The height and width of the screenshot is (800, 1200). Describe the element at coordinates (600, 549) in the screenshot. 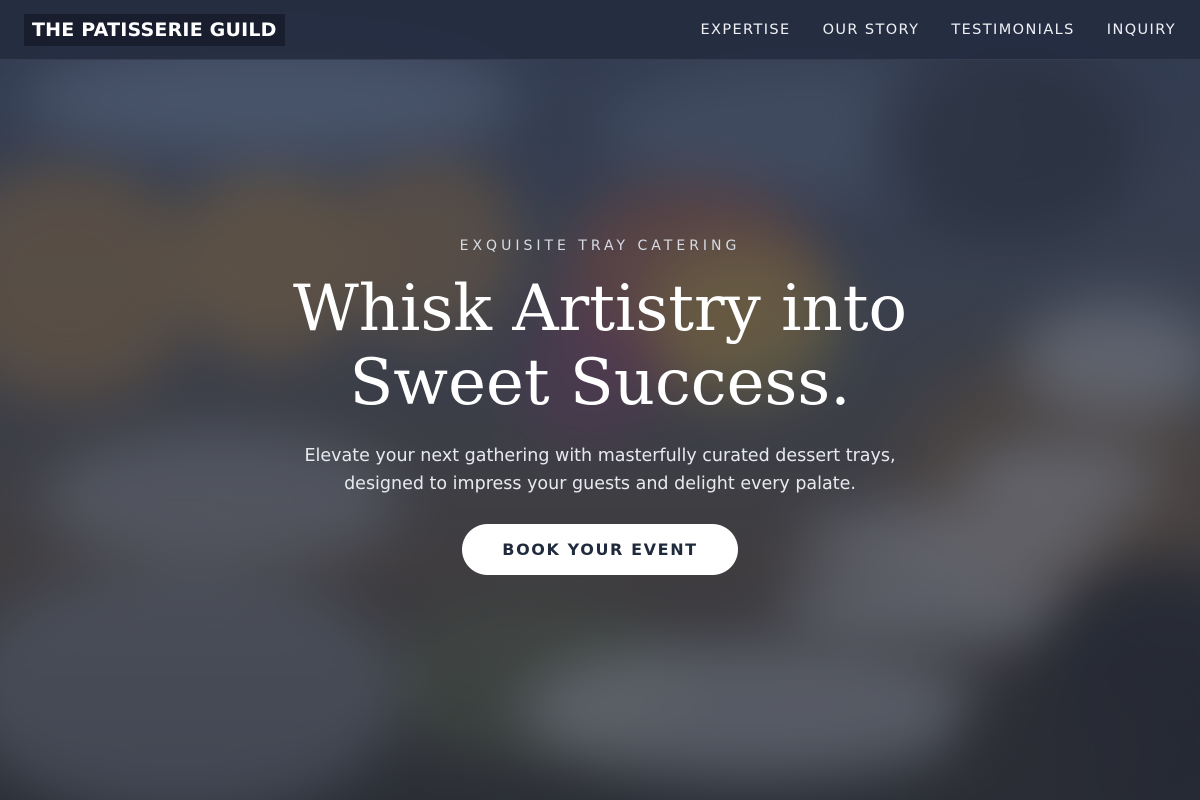

I see `book-event-button: BOOK YOUR EVENT` at that location.